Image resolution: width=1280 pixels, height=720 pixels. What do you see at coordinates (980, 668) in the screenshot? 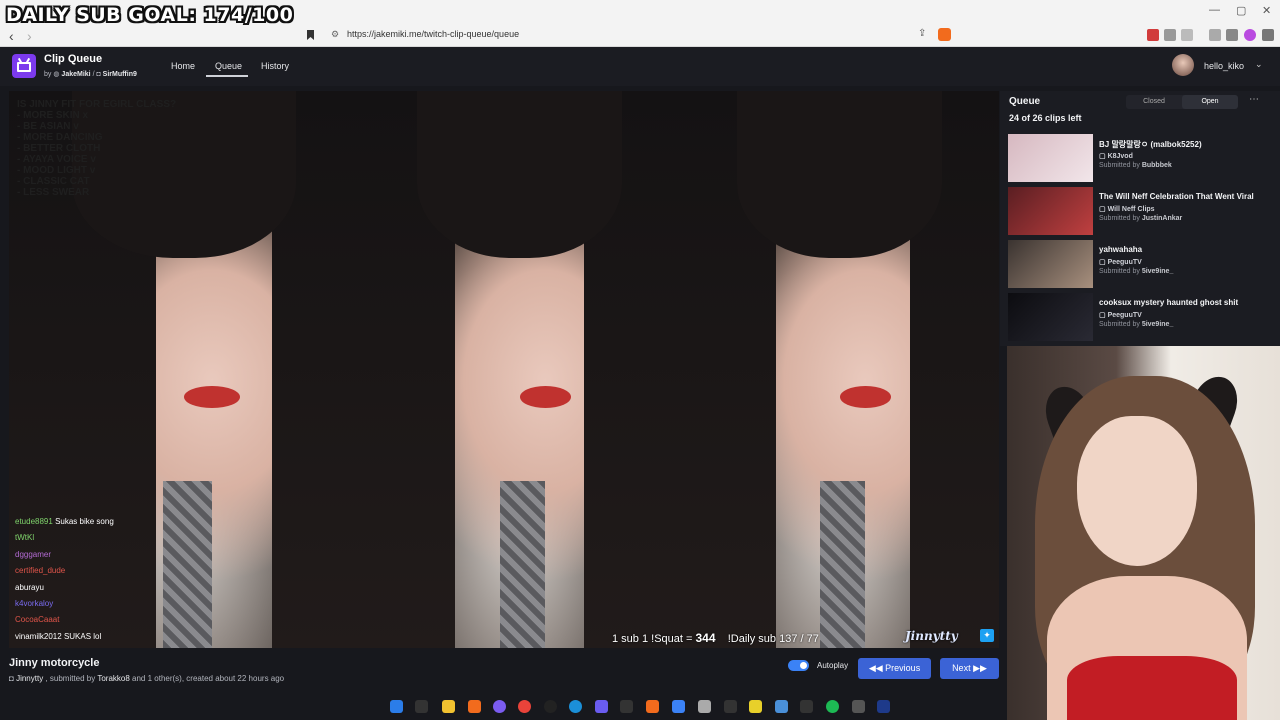
I see `fast-forward-icon: ▶▶` at bounding box center [980, 668].